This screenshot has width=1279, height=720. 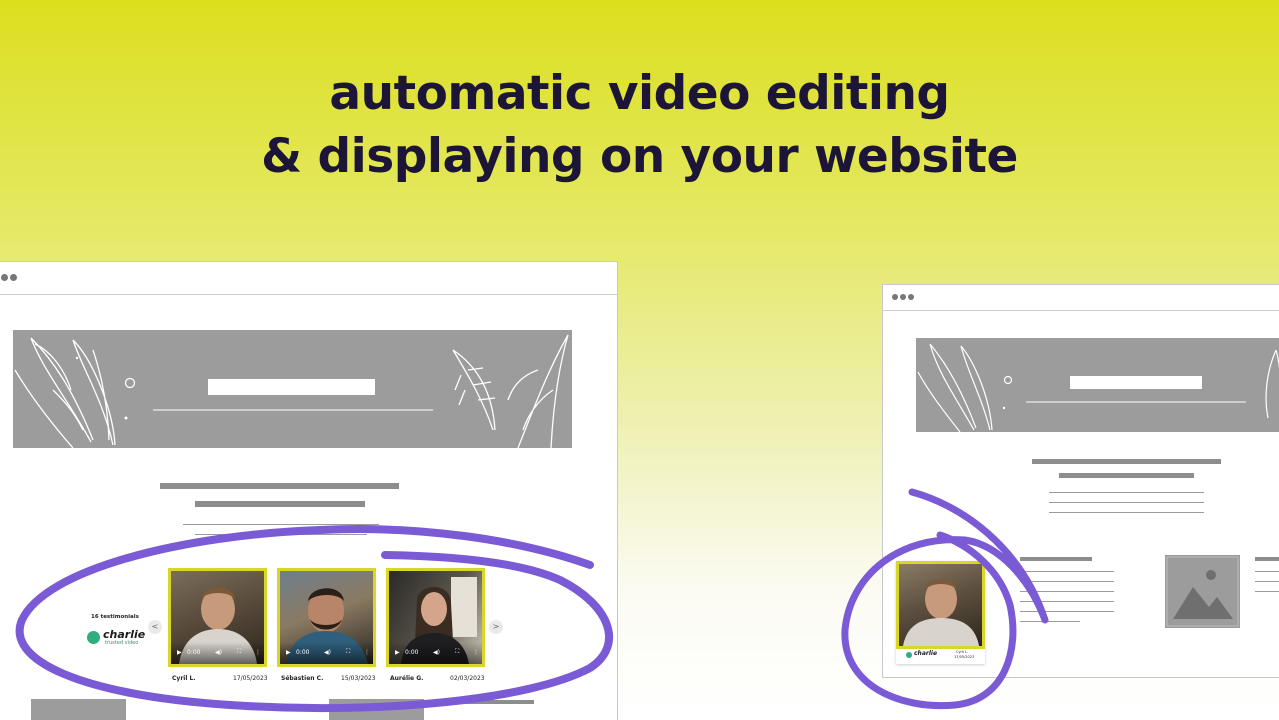 I want to click on mini-video-widget: charlie Cyril L. 17/05/2023, so click(x=940, y=612).